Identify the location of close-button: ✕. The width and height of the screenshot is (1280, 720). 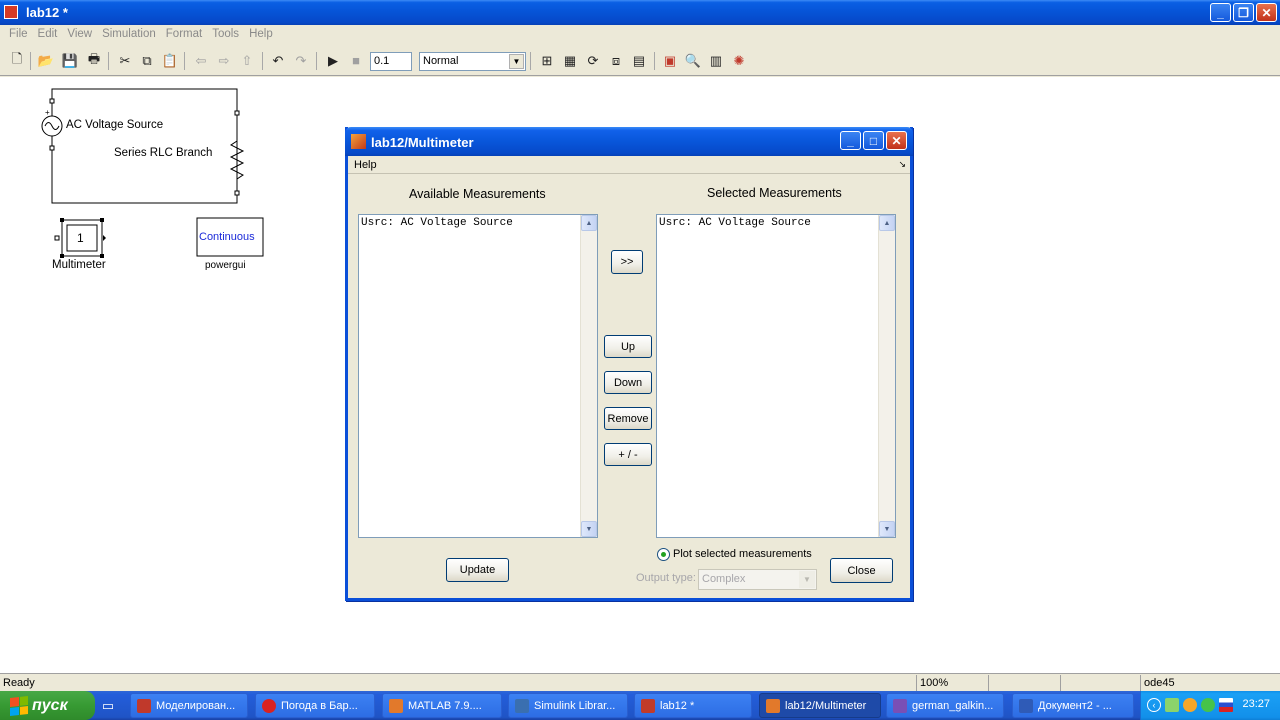
(1266, 12).